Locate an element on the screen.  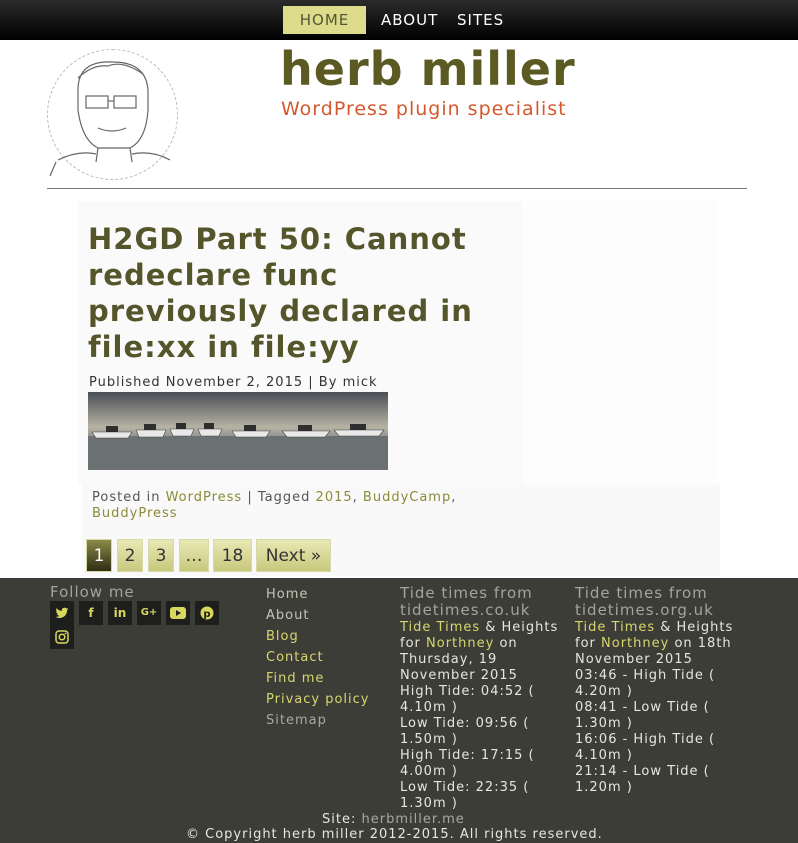
author-link: mick is located at coordinates (360, 382).